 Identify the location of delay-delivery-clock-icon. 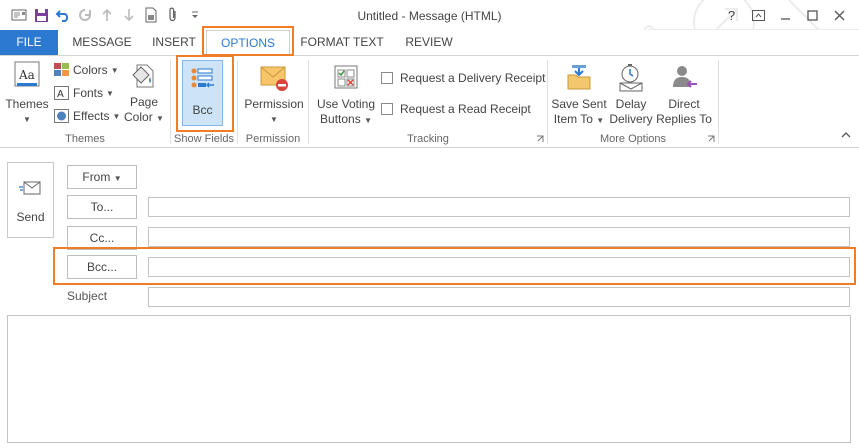
(631, 78).